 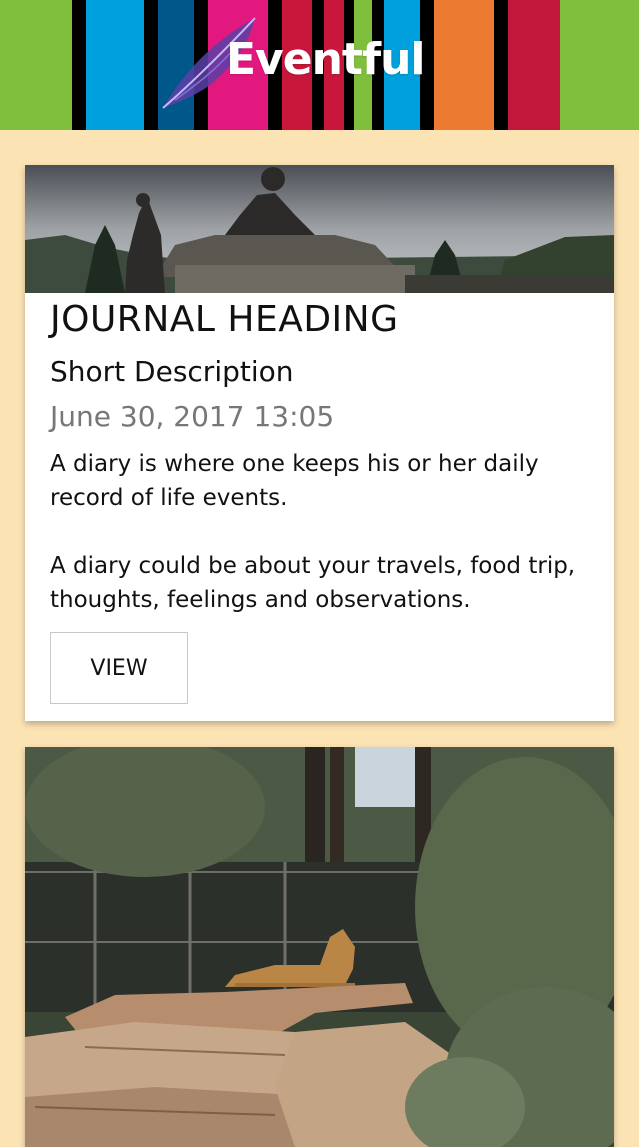 What do you see at coordinates (325, 59) in the screenshot?
I see `brand-name: Eventful` at bounding box center [325, 59].